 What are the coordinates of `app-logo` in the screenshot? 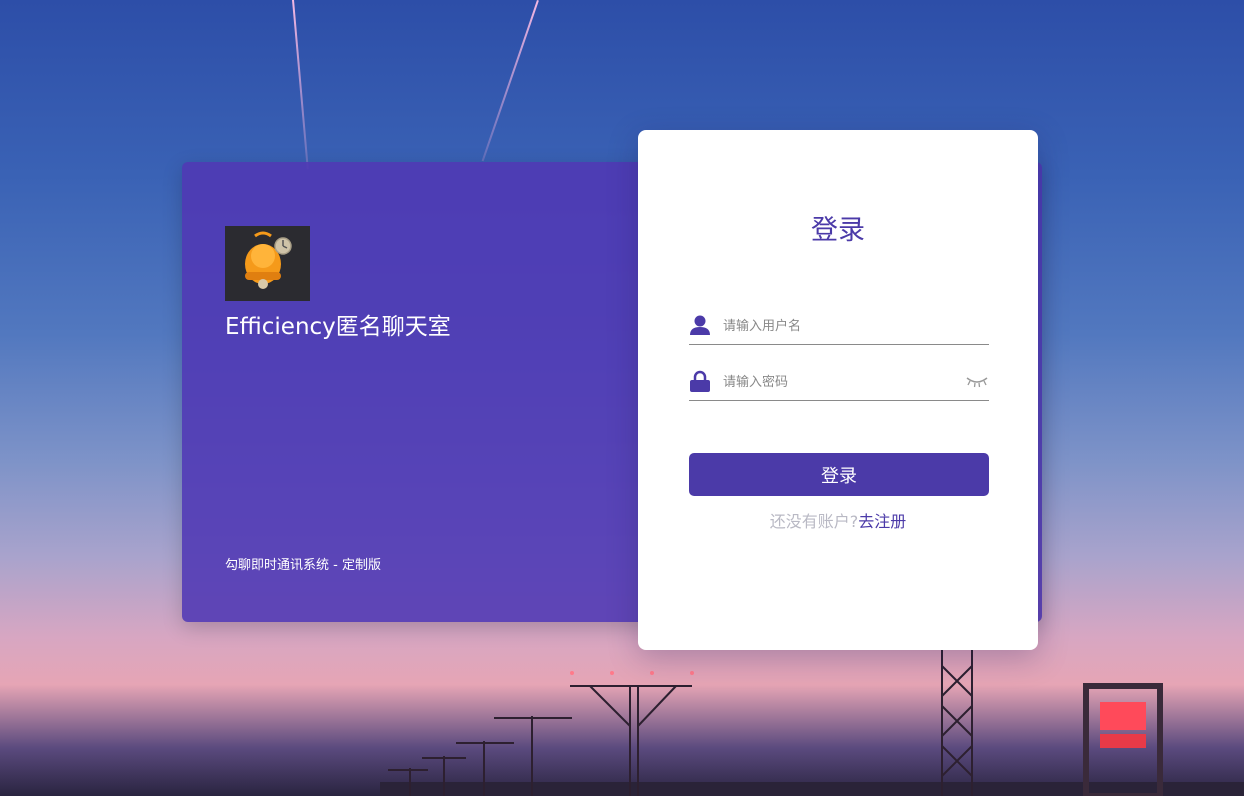 It's located at (267, 263).